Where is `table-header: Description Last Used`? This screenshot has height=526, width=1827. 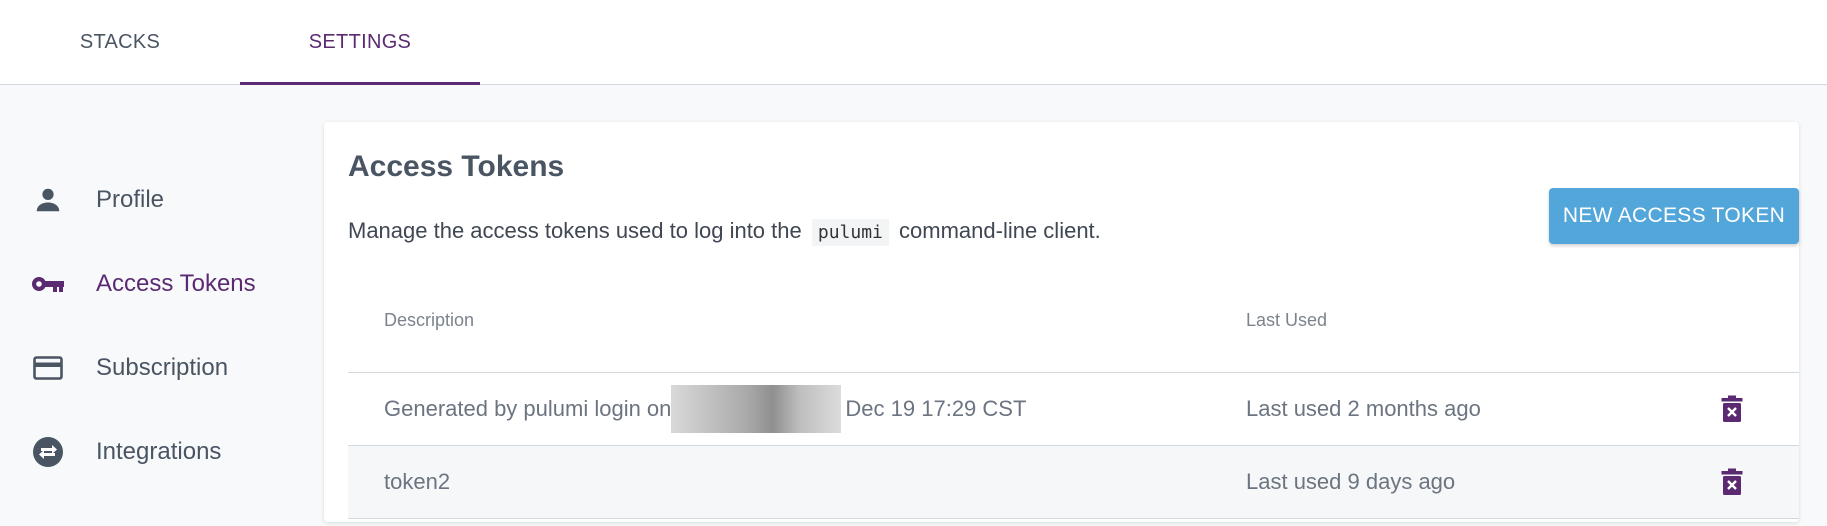
table-header: Description Last Used is located at coordinates (1073, 327).